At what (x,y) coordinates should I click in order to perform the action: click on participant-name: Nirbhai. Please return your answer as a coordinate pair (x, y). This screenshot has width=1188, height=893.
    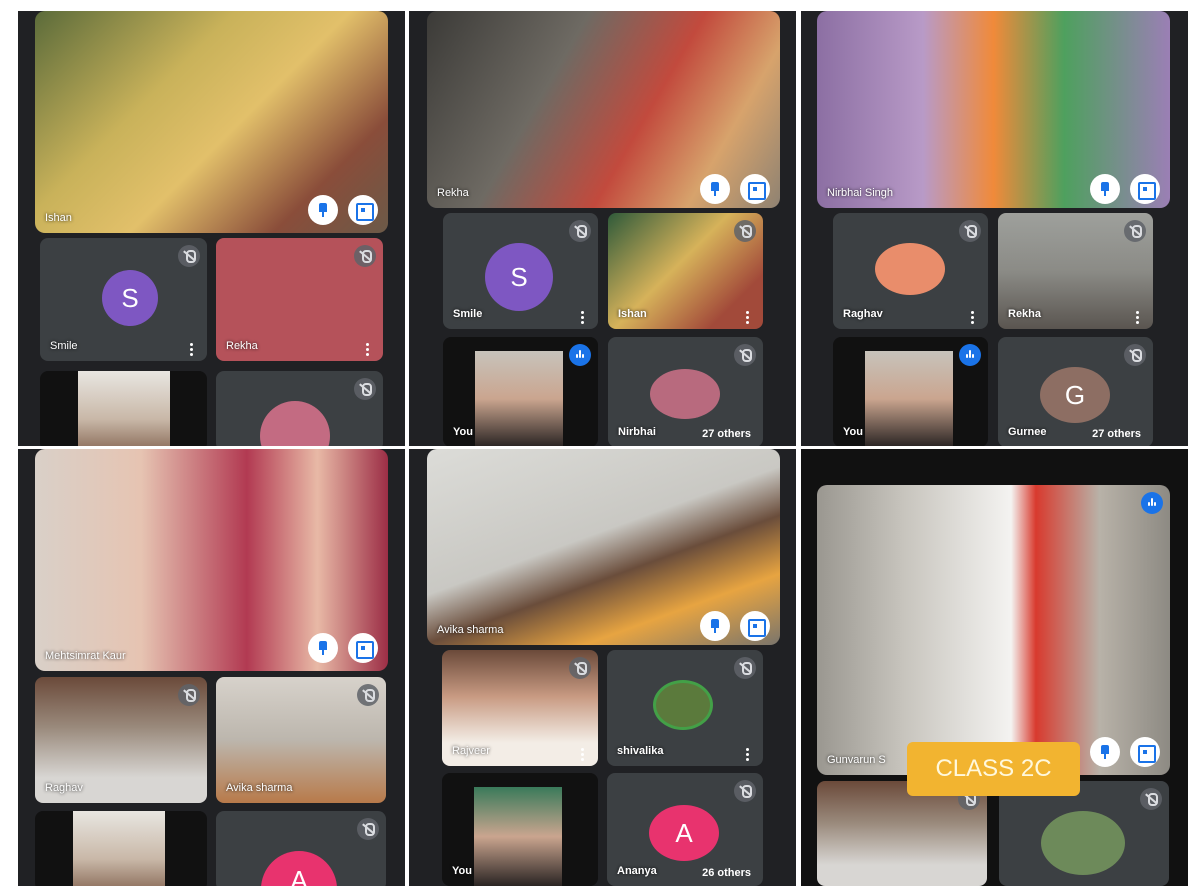
    Looking at the image, I should click on (637, 432).